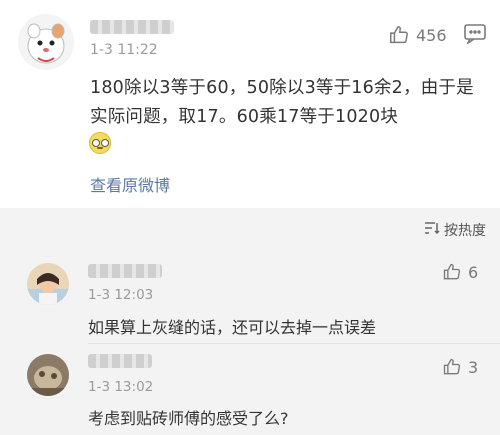 The height and width of the screenshot is (435, 500). Describe the element at coordinates (473, 367) in the screenshot. I see `like-count: 3` at that location.